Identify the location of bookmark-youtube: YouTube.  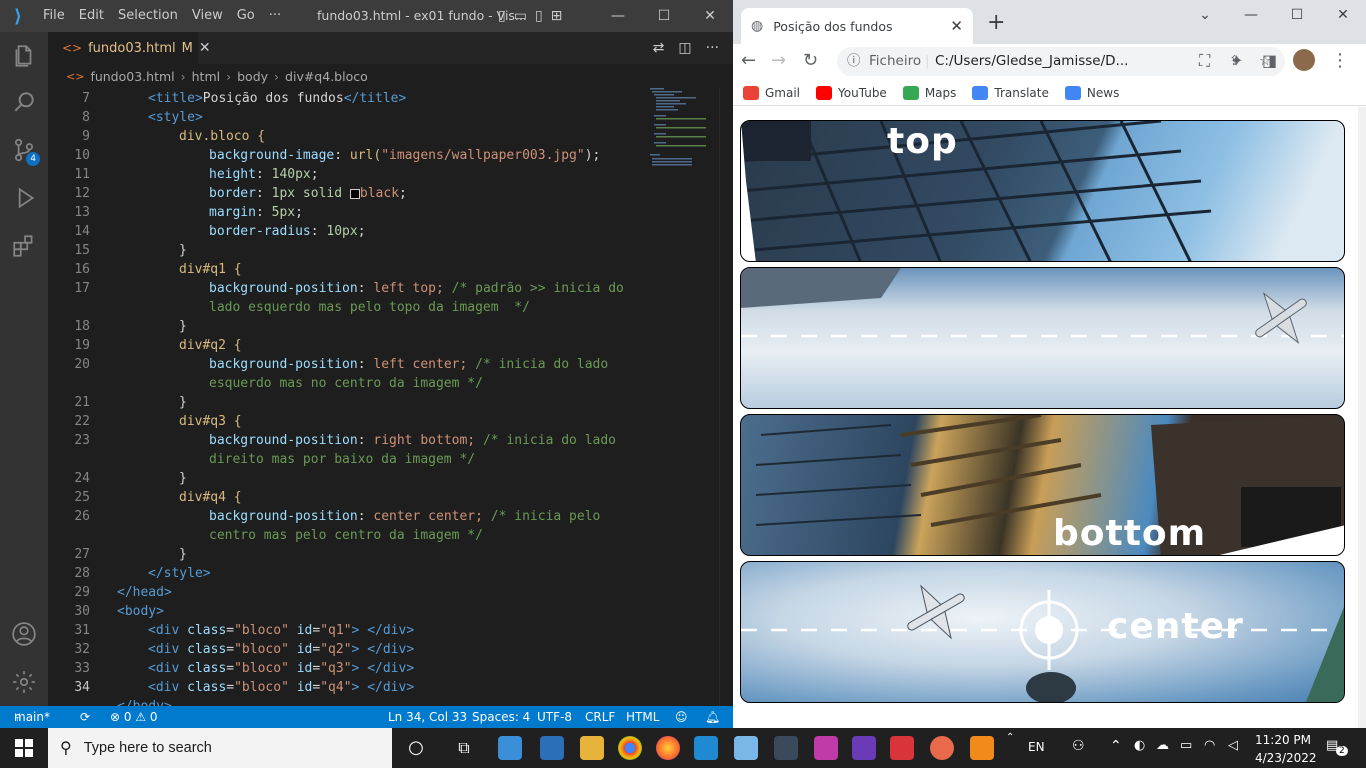
(851, 92).